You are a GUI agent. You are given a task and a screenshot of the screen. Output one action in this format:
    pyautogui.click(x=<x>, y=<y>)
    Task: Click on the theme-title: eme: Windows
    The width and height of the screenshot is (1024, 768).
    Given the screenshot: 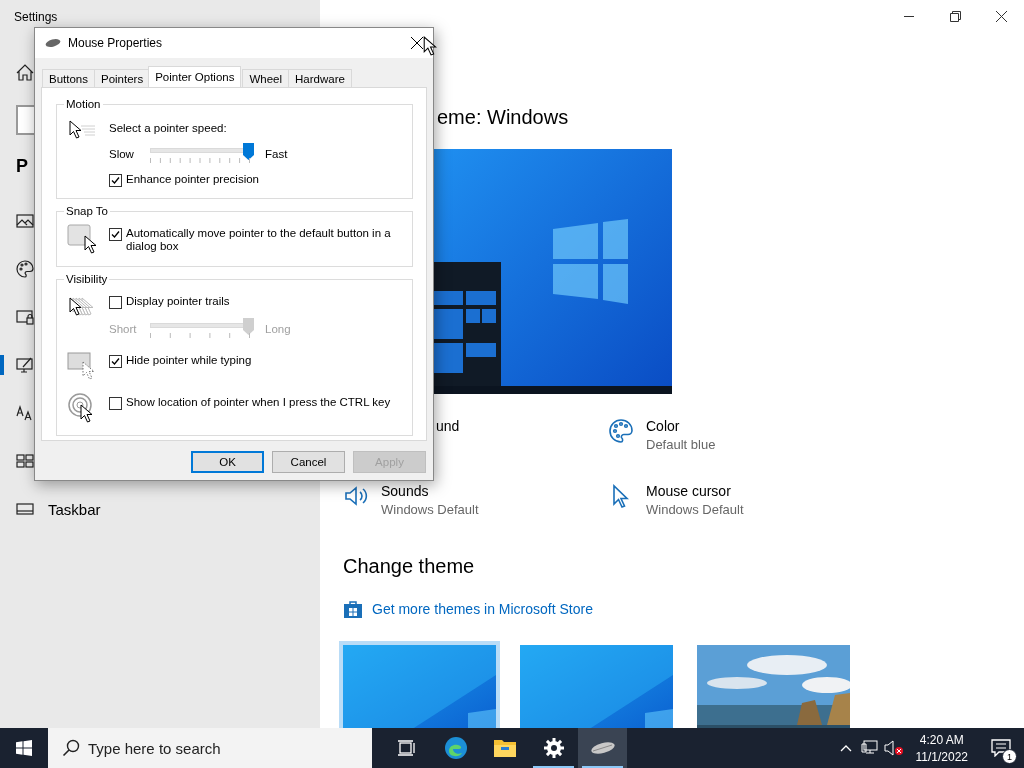 What is the action you would take?
    pyautogui.click(x=503, y=117)
    